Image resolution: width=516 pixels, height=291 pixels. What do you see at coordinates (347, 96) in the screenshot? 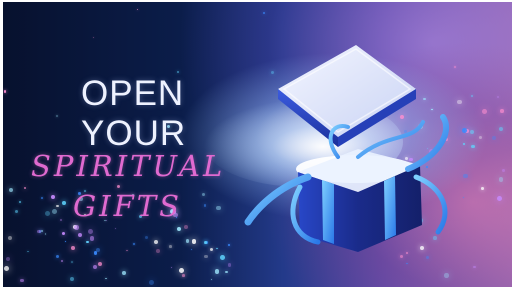
I see `box-lid` at bounding box center [347, 96].